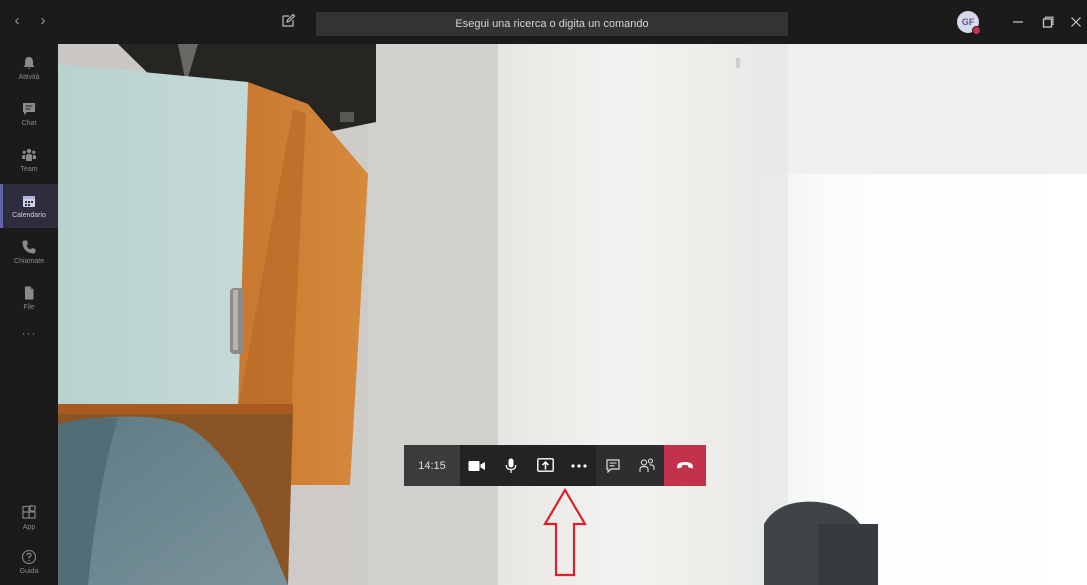 The width and height of the screenshot is (1087, 585). I want to click on conversation-icon, so click(613, 465).